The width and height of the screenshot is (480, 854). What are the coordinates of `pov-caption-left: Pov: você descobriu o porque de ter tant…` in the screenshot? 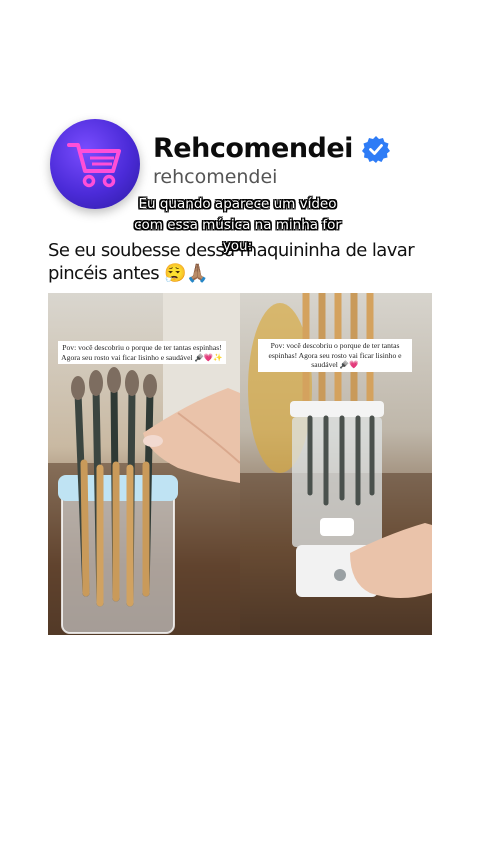 It's located at (142, 352).